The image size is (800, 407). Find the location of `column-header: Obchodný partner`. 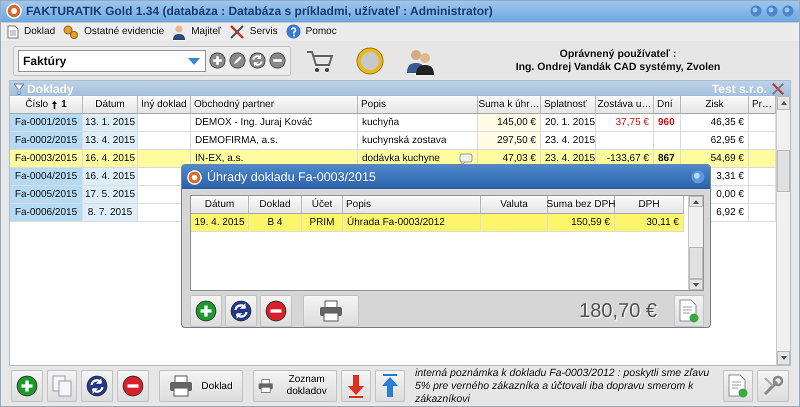

column-header: Obchodný partner is located at coordinates (274, 105).